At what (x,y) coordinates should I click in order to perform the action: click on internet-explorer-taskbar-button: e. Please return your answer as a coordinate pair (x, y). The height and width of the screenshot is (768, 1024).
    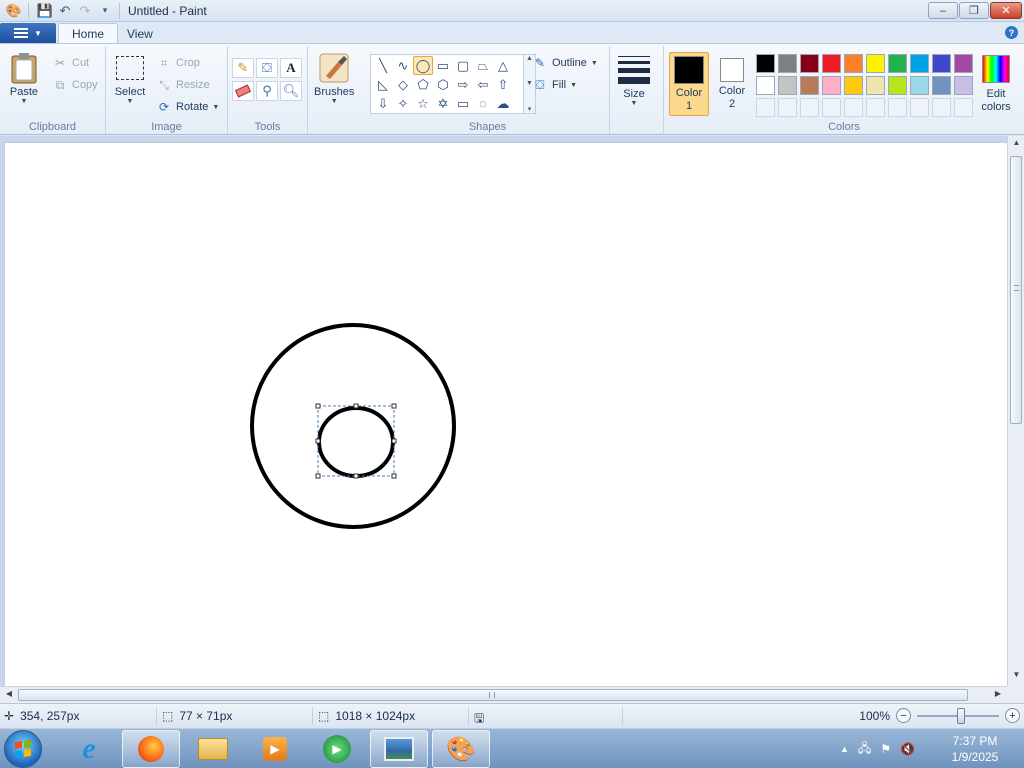
    Looking at the image, I should click on (89, 749).